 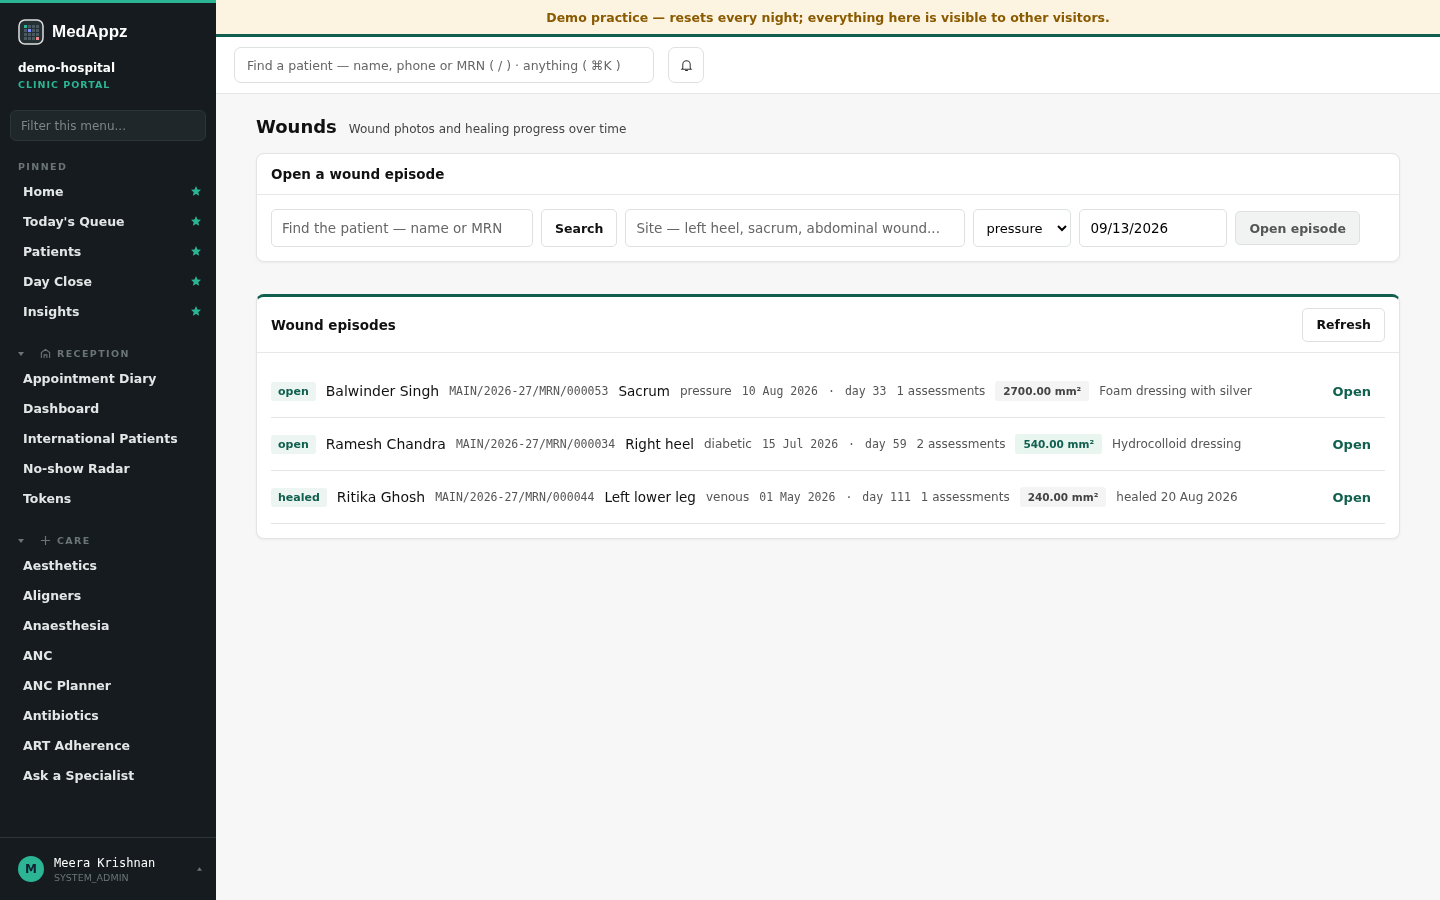 I want to click on onset-date: 01 May 2026, so click(x=797, y=497).